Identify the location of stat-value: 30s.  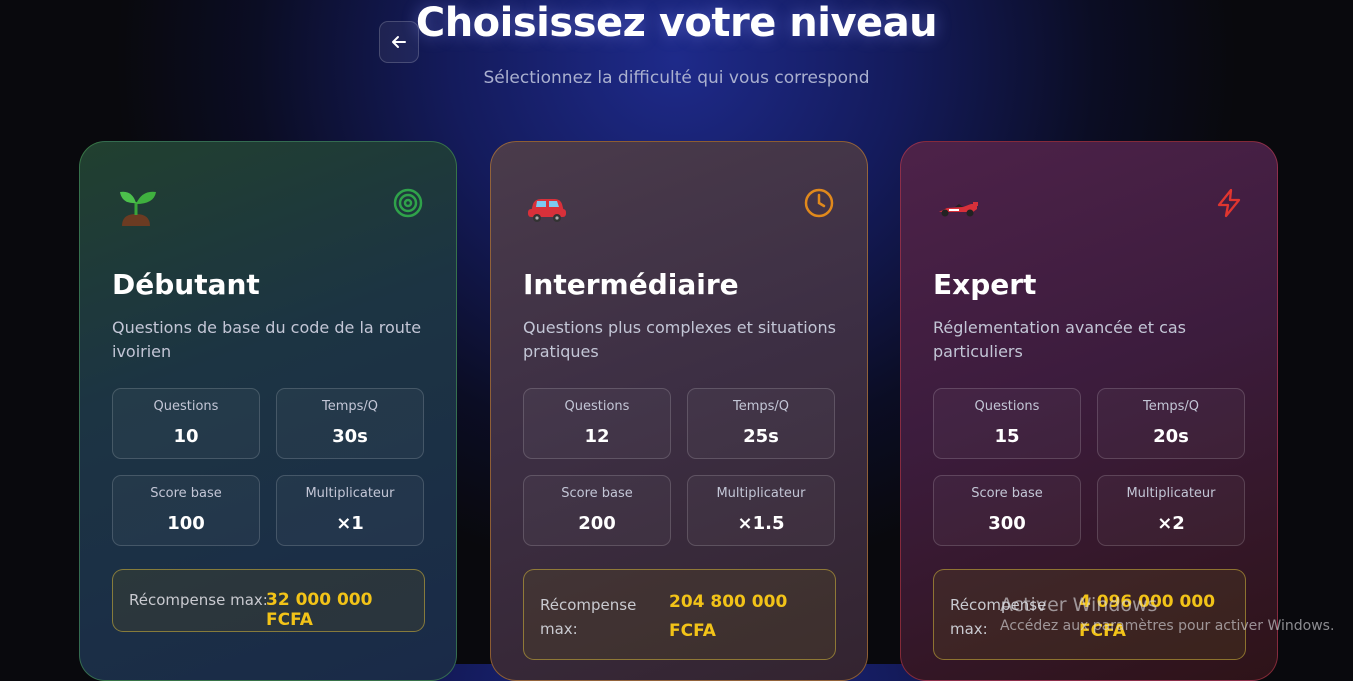
(350, 436).